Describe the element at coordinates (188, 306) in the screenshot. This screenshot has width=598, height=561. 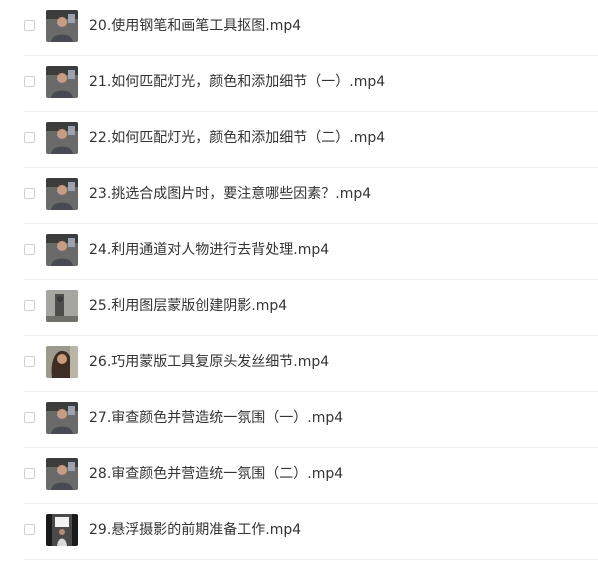
I see `file-name: 25.利用图层蒙版创建阴影.mp4` at that location.